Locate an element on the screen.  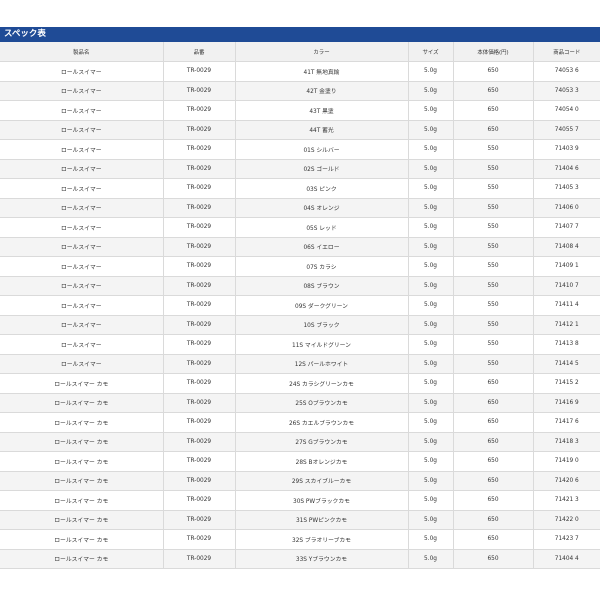
cell-product-code: 71417 6 is located at coordinates (566, 422).